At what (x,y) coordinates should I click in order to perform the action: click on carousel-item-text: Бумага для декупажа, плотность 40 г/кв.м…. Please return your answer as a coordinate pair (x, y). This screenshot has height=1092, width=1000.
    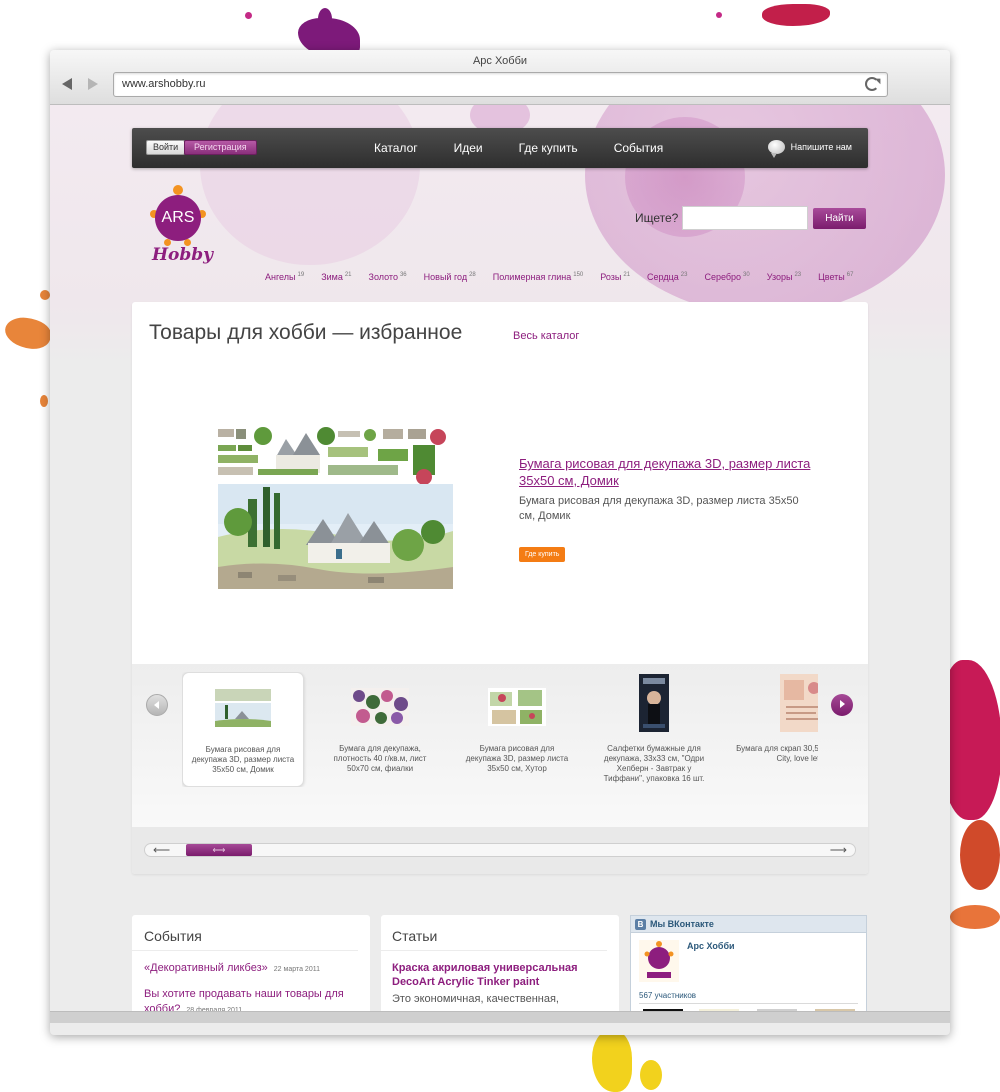
    Looking at the image, I should click on (380, 758).